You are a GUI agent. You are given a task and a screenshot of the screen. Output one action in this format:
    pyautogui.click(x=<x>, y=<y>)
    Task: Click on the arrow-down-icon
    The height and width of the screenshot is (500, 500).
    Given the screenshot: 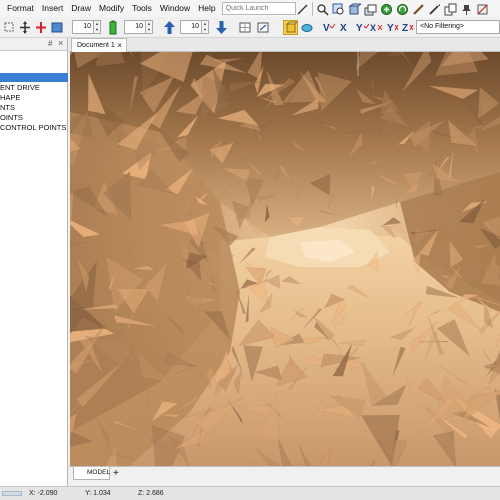 What is the action you would take?
    pyautogui.click(x=221, y=27)
    